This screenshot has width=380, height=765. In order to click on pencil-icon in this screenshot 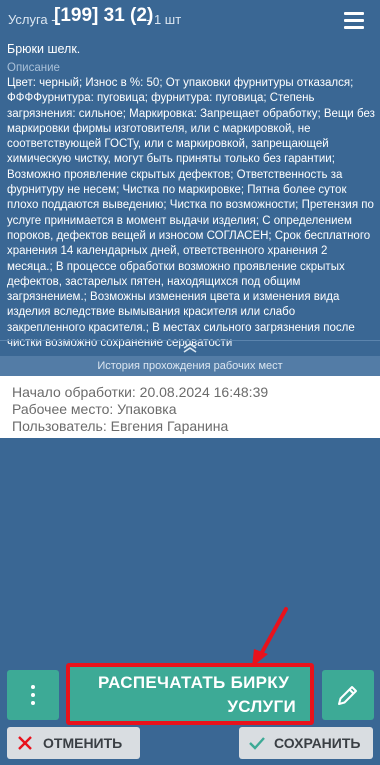, I will do `click(347, 695)`.